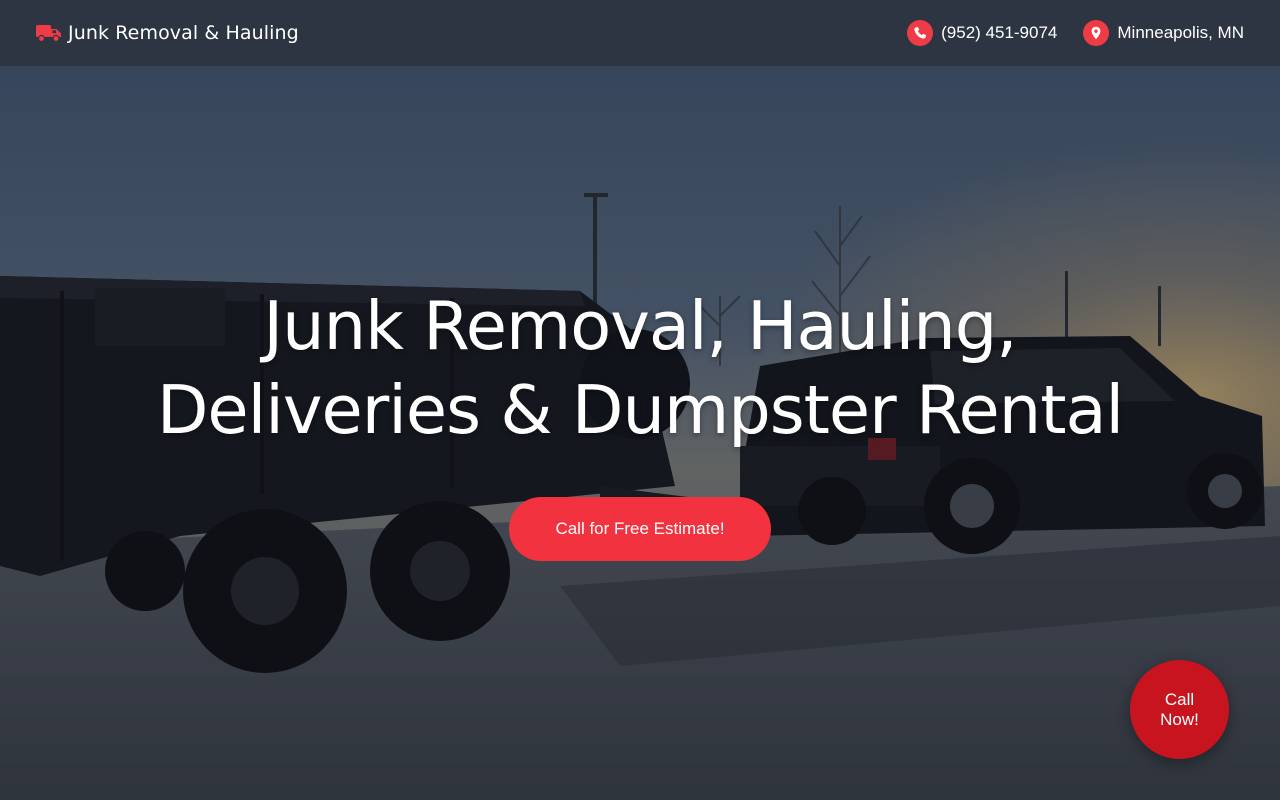 The height and width of the screenshot is (800, 1280). Describe the element at coordinates (640, 529) in the screenshot. I see `free-estimate-button: Call for Free Estimate!` at that location.